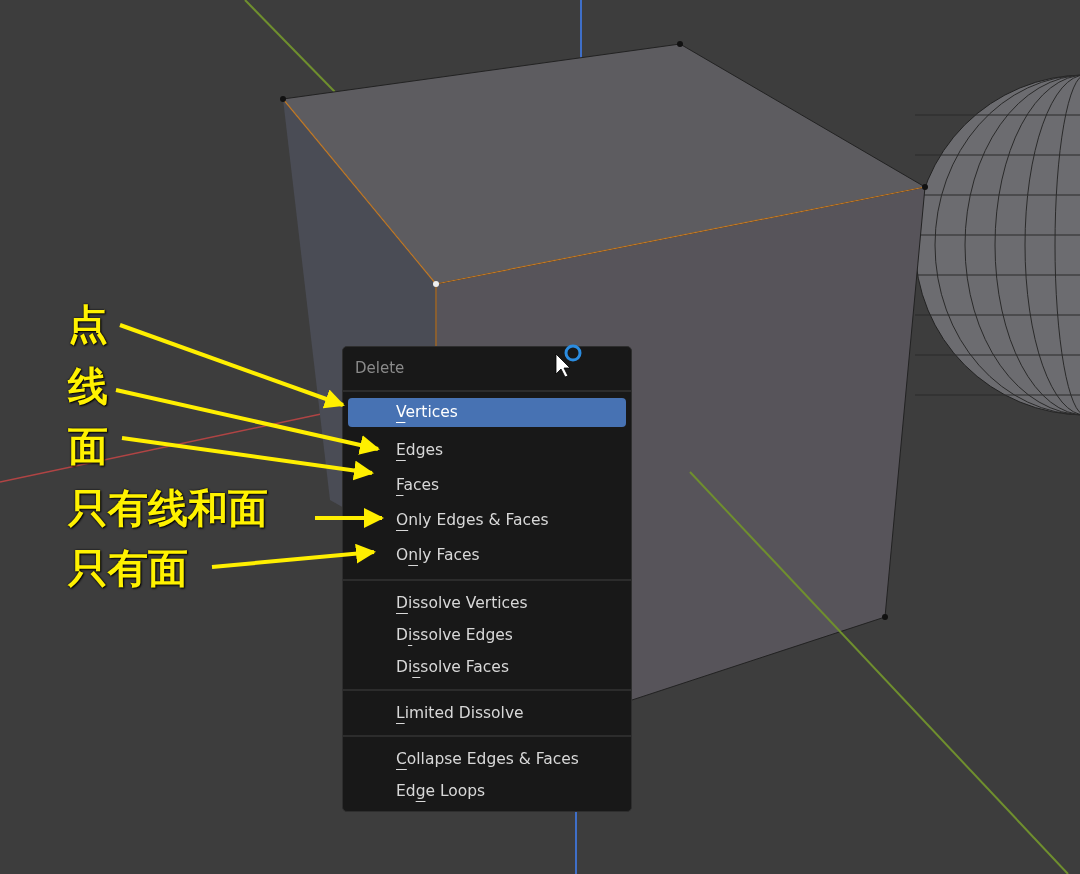 Image resolution: width=1080 pixels, height=874 pixels. Describe the element at coordinates (487, 555) in the screenshot. I see `menu-item: Only Faces` at that location.